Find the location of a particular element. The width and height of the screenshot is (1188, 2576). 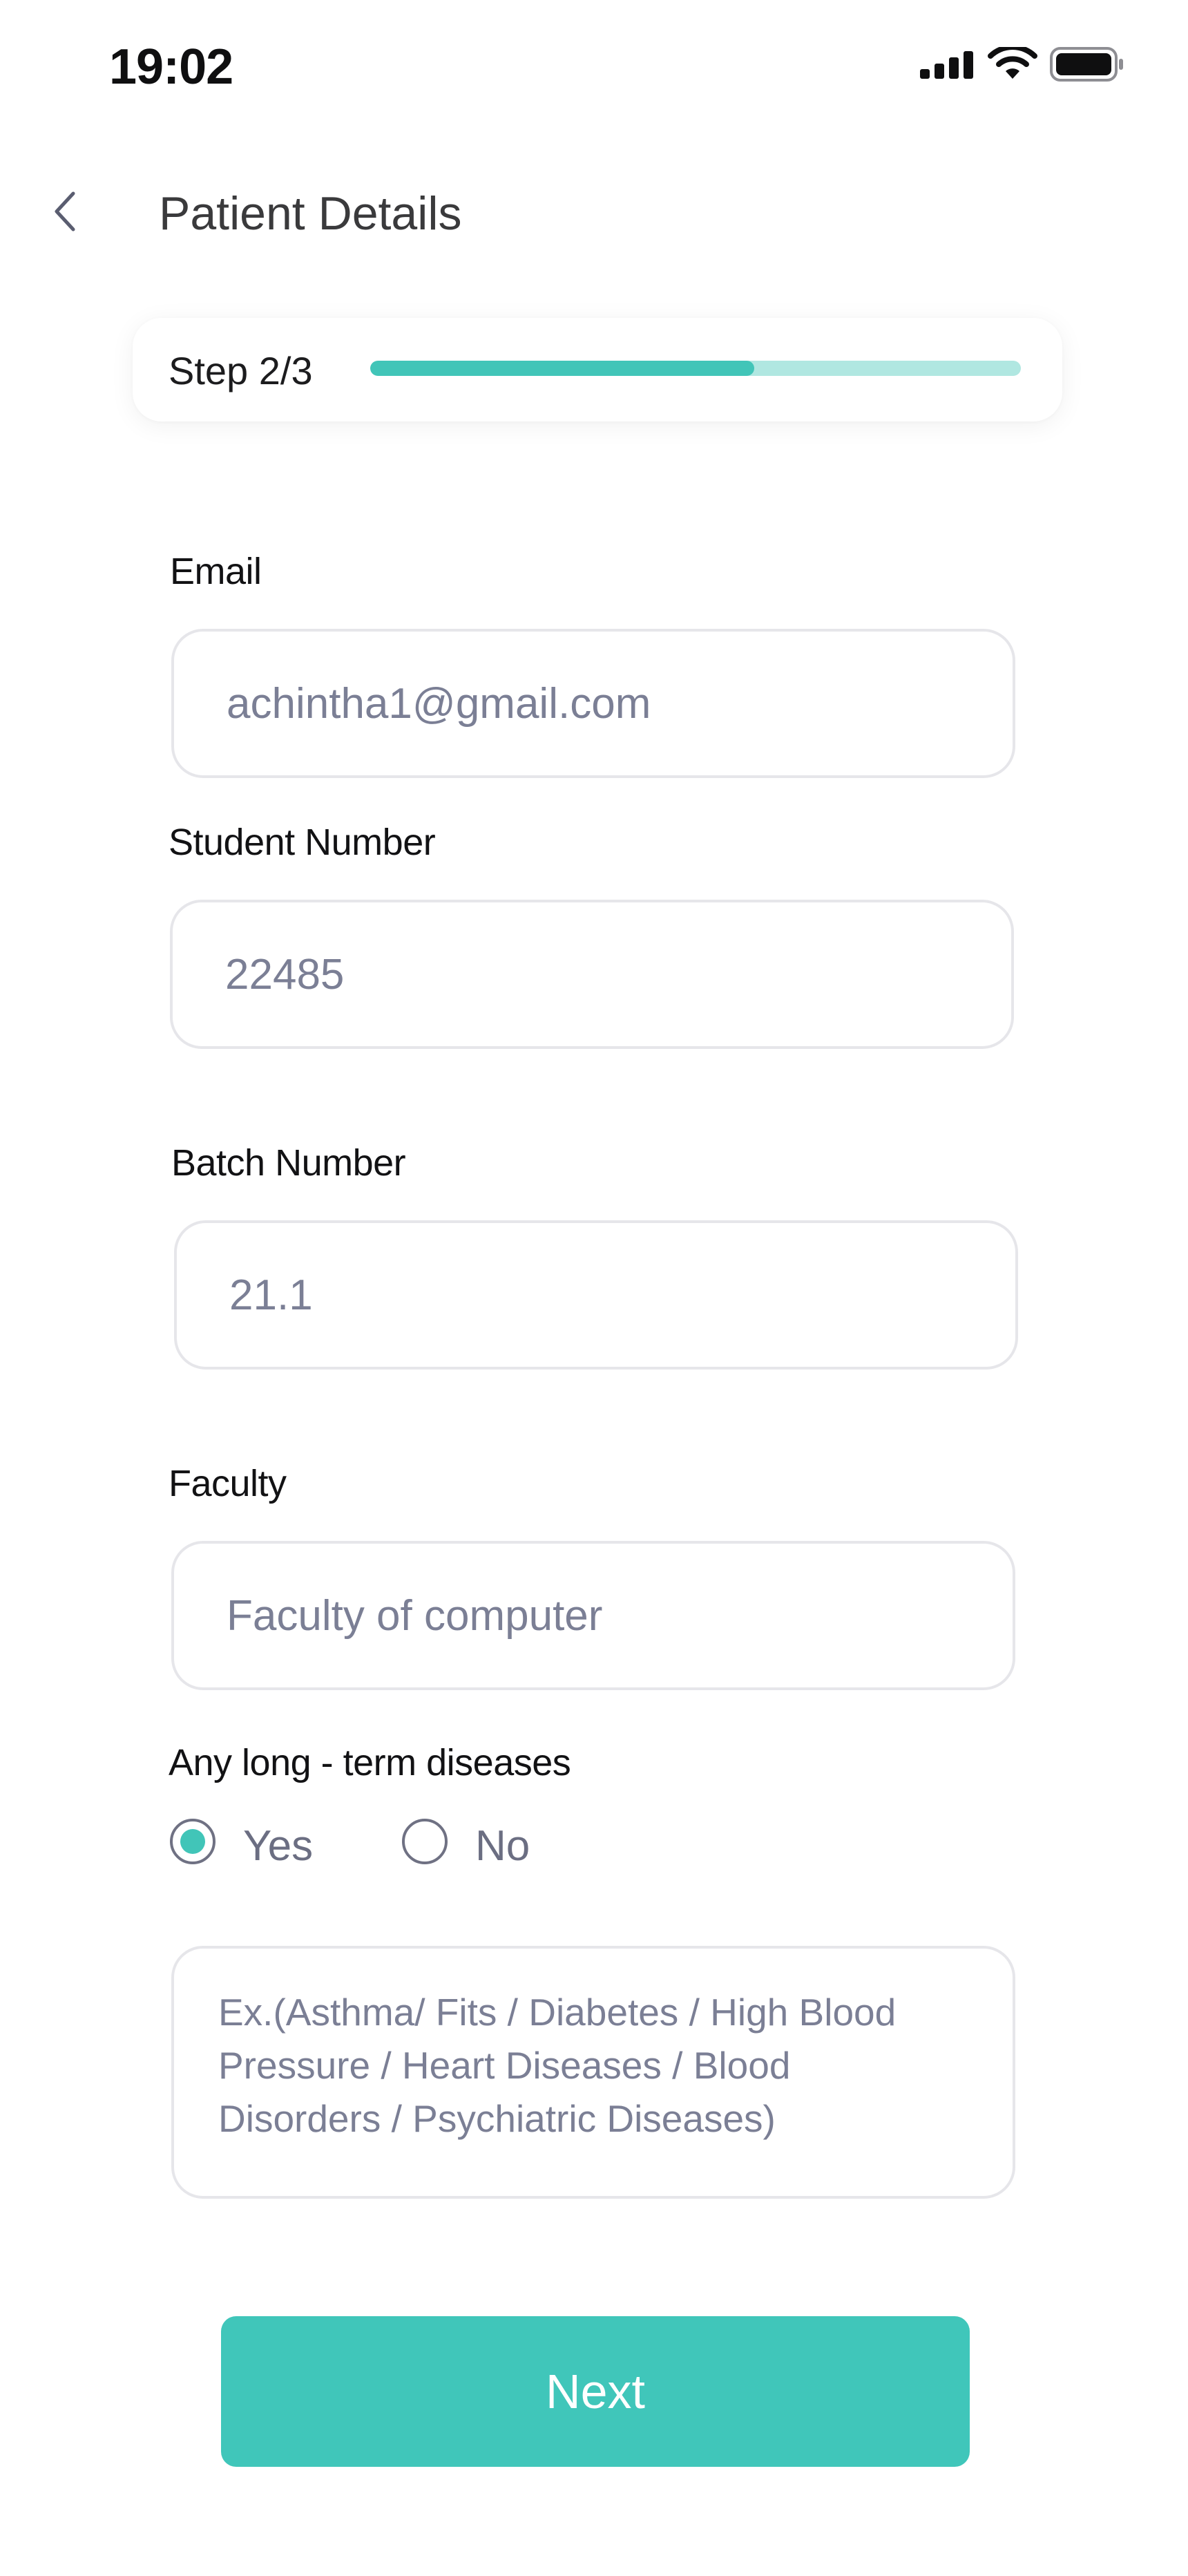

step-label: Step 2/3 is located at coordinates (241, 370).